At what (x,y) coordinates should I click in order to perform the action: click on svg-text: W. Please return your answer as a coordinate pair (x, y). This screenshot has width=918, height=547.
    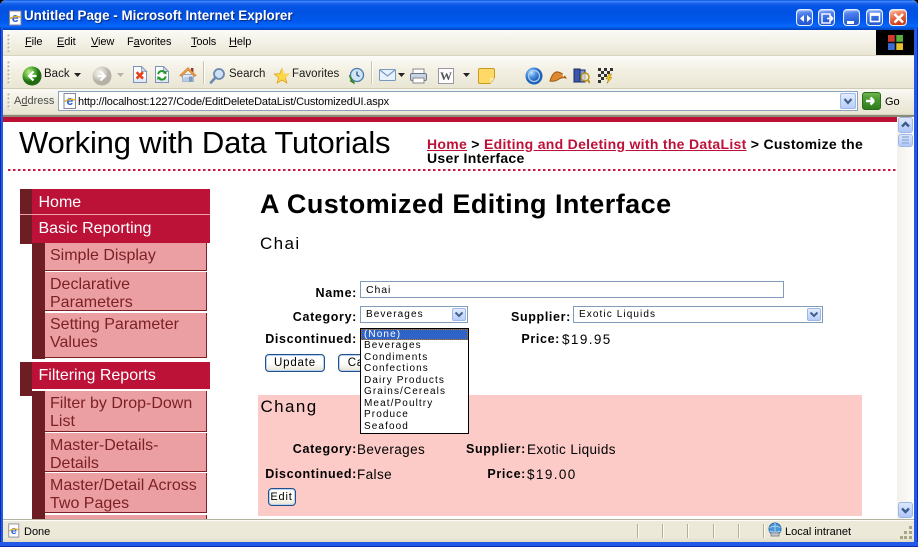
    Looking at the image, I should click on (446, 76).